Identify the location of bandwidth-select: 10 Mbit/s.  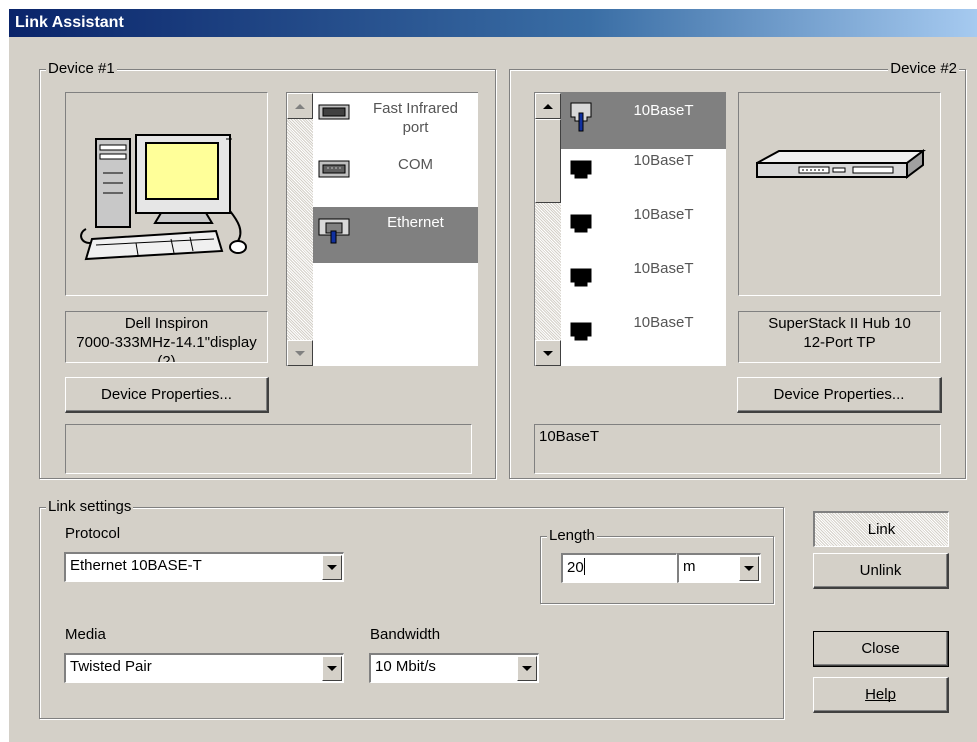
(454, 668).